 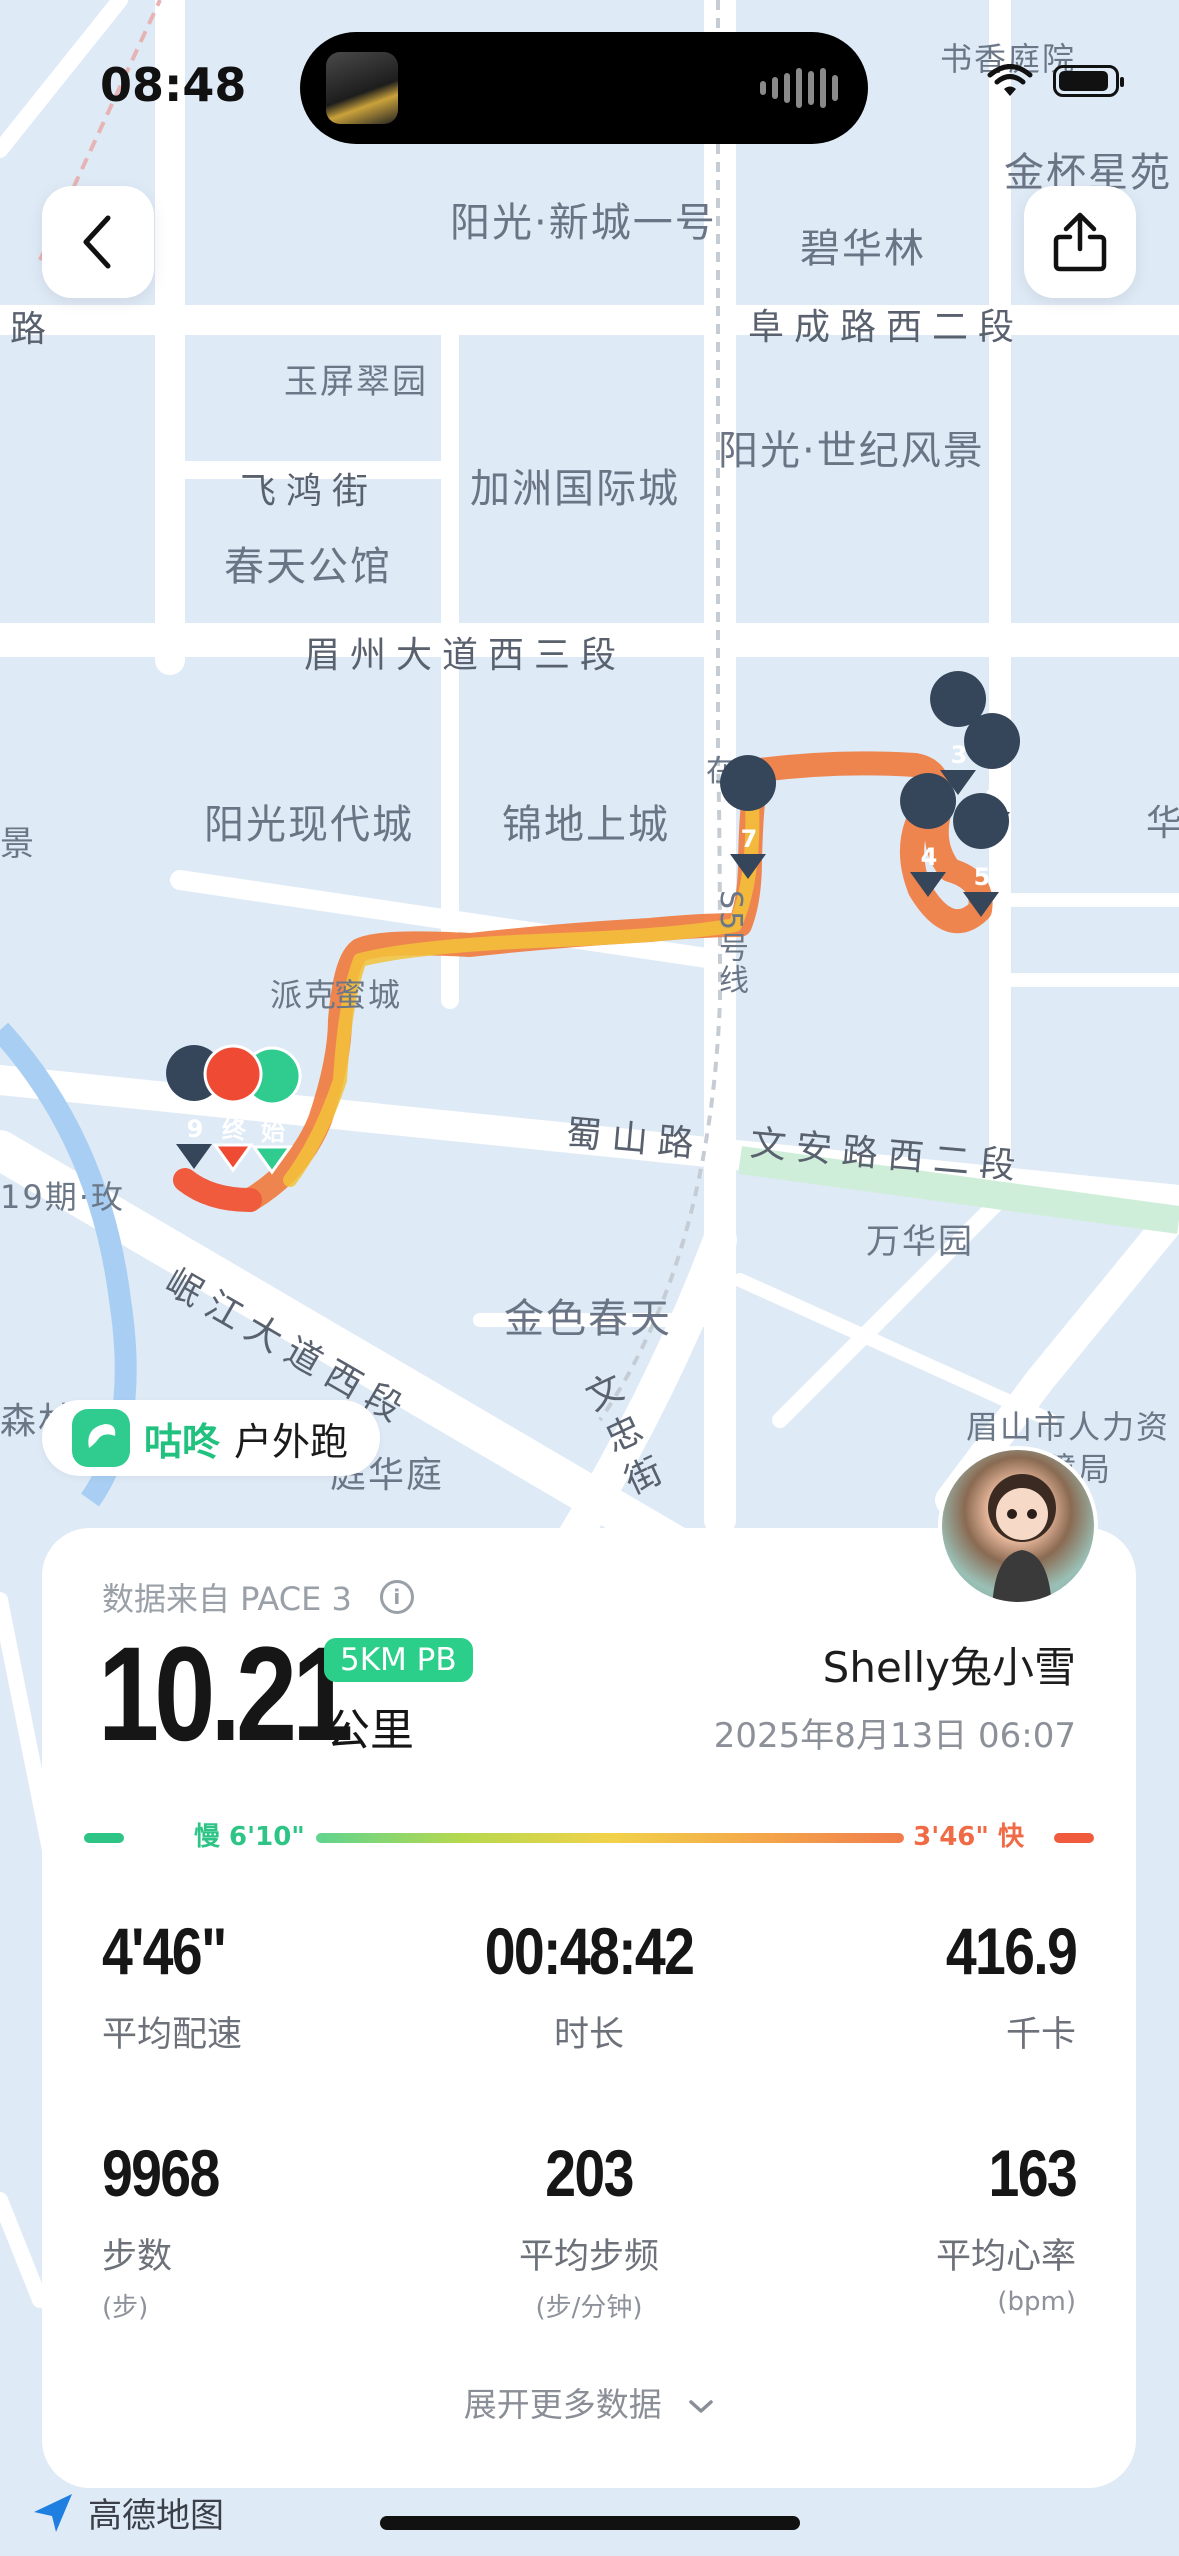 I want to click on status-time: 08:48, so click(x=173, y=85).